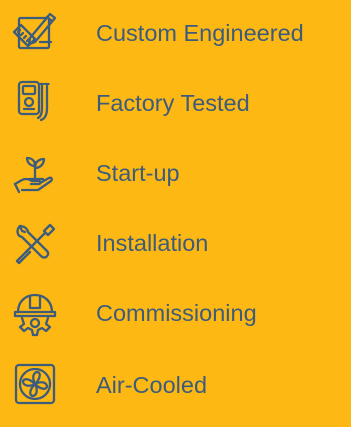  What do you see at coordinates (35, 243) in the screenshot?
I see `wrench-screwdriver-icon` at bounding box center [35, 243].